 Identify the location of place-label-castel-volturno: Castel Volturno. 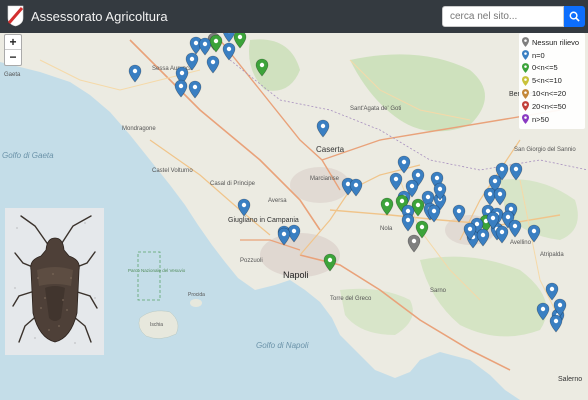
(172, 171).